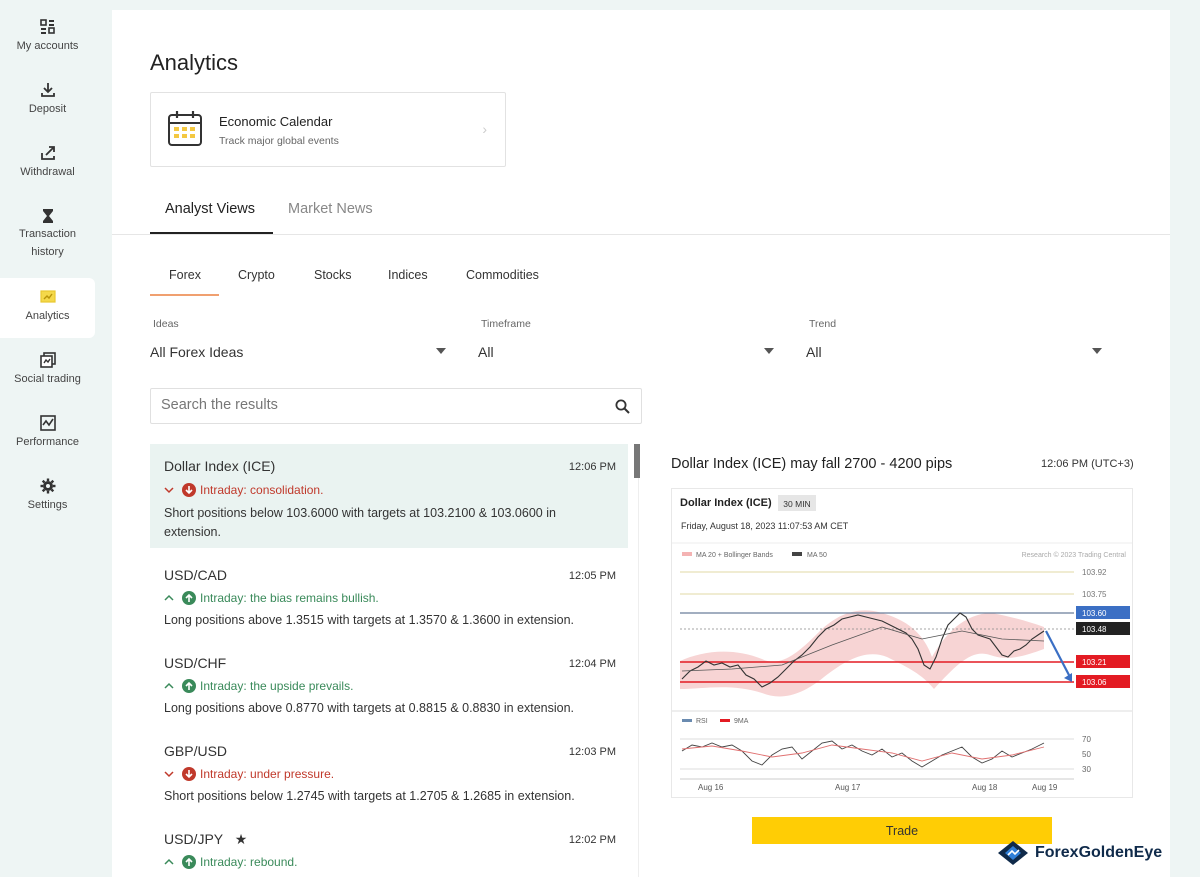 This screenshot has width=1200, height=877. What do you see at coordinates (637, 461) in the screenshot?
I see `scrollbar-thumb` at bounding box center [637, 461].